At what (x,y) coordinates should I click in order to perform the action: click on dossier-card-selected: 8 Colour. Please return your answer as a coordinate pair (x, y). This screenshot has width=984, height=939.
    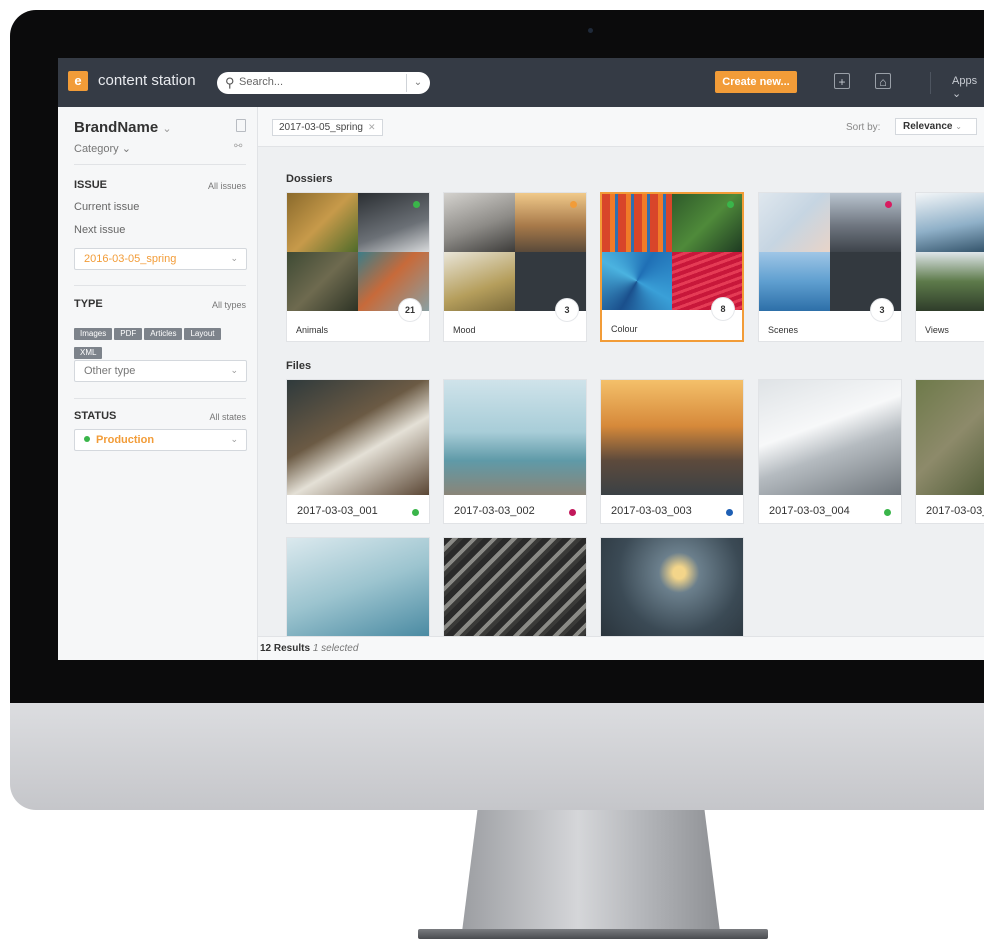
    Looking at the image, I should click on (672, 267).